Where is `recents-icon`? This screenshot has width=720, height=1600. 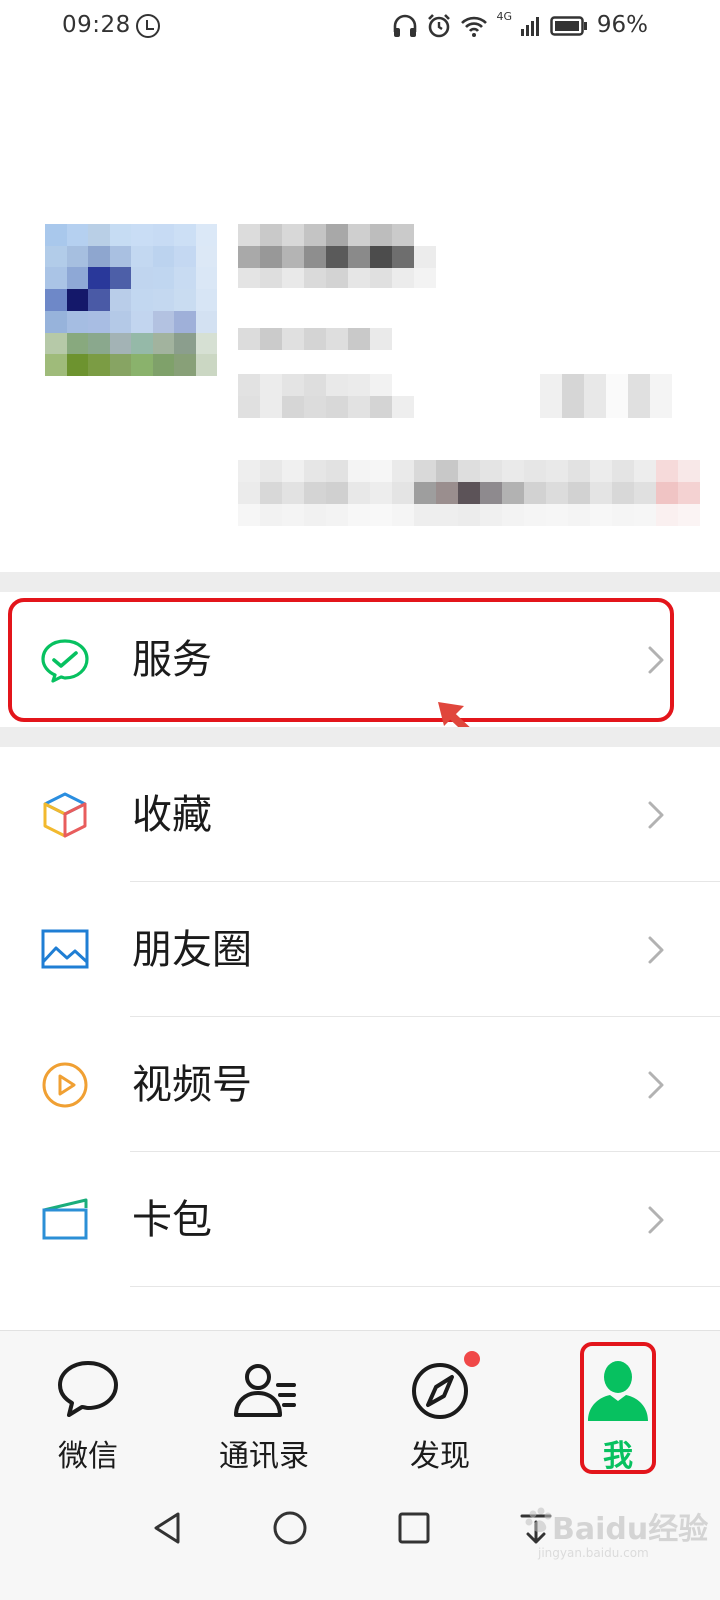
recents-icon is located at coordinates (414, 1528).